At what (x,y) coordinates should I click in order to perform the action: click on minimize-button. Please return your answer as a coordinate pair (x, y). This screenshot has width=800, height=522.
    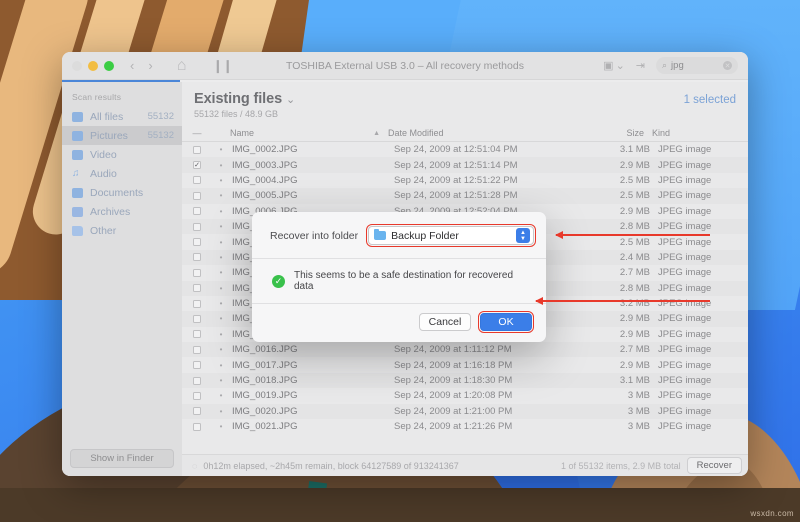
    Looking at the image, I should click on (93, 65).